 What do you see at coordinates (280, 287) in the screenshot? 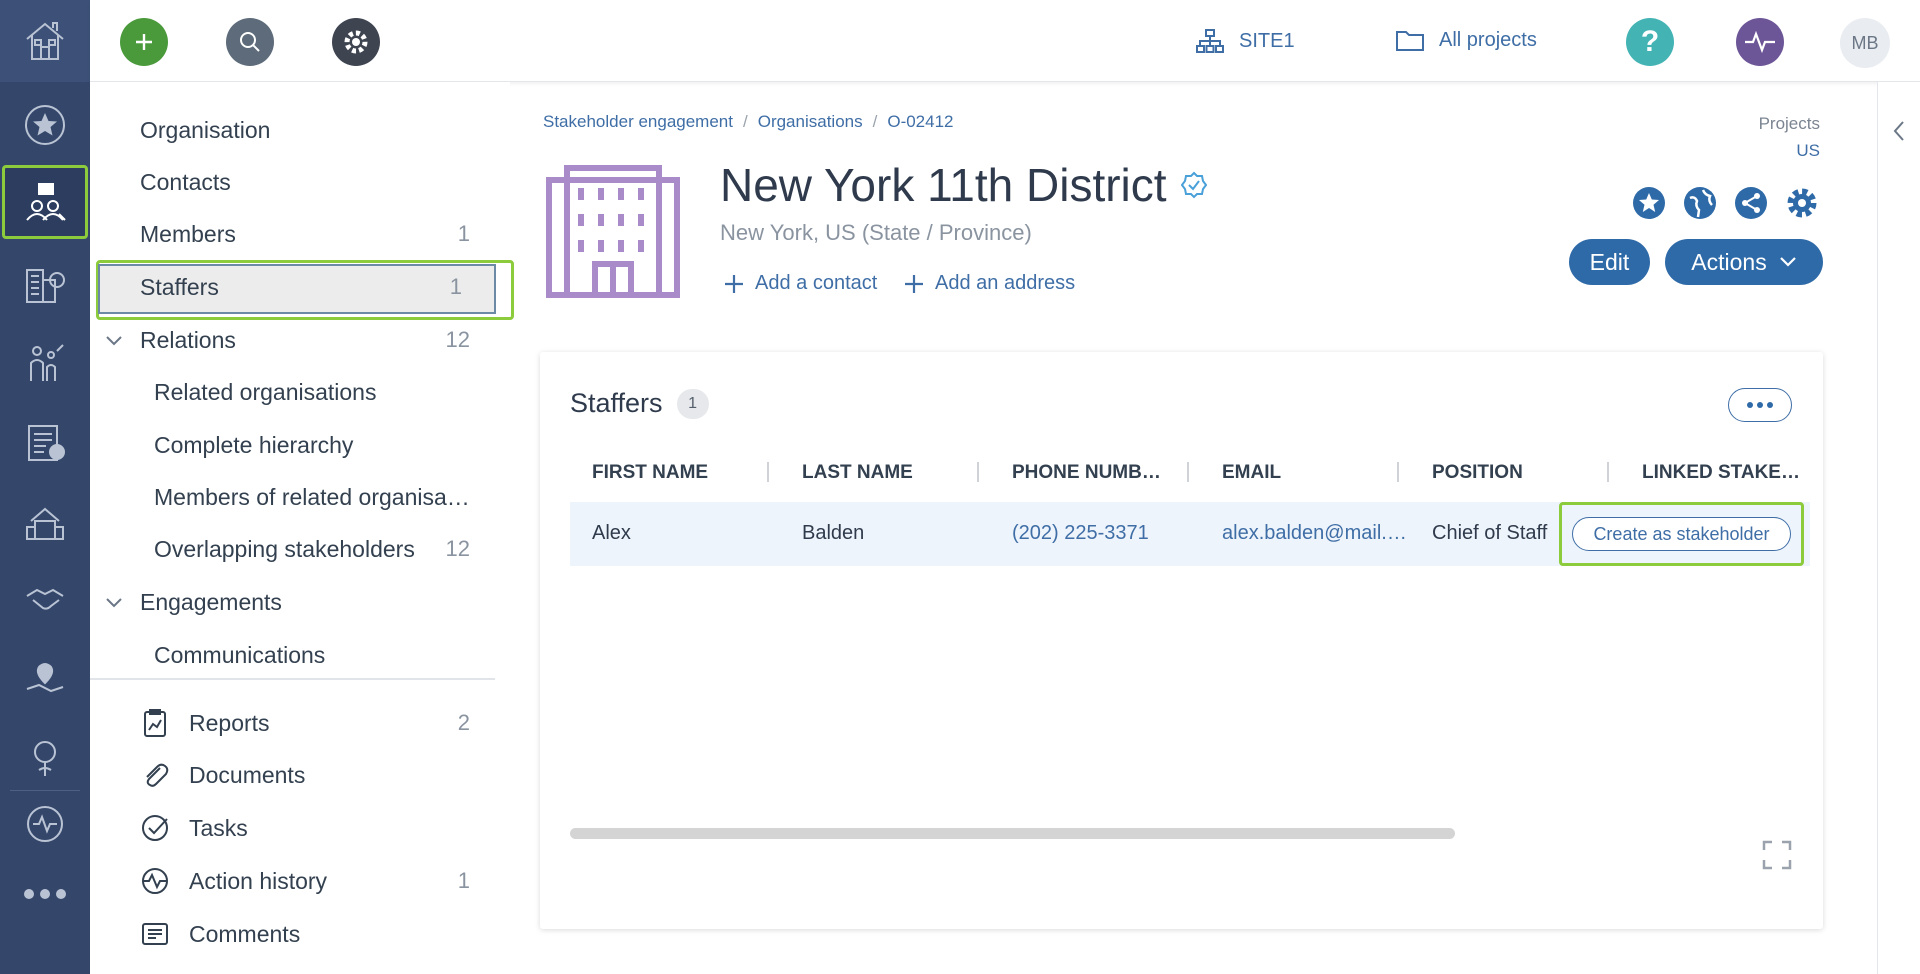
I see `nav-item-staffers-row: Staffers 1` at bounding box center [280, 287].